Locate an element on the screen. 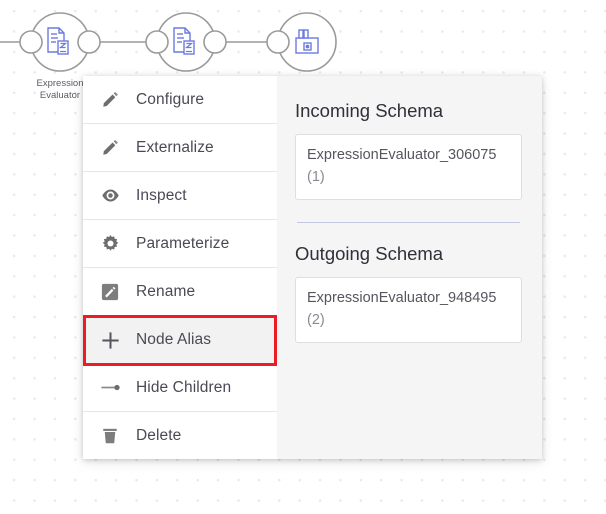 This screenshot has height=514, width=606. menu-item-label: Node Alias is located at coordinates (174, 339).